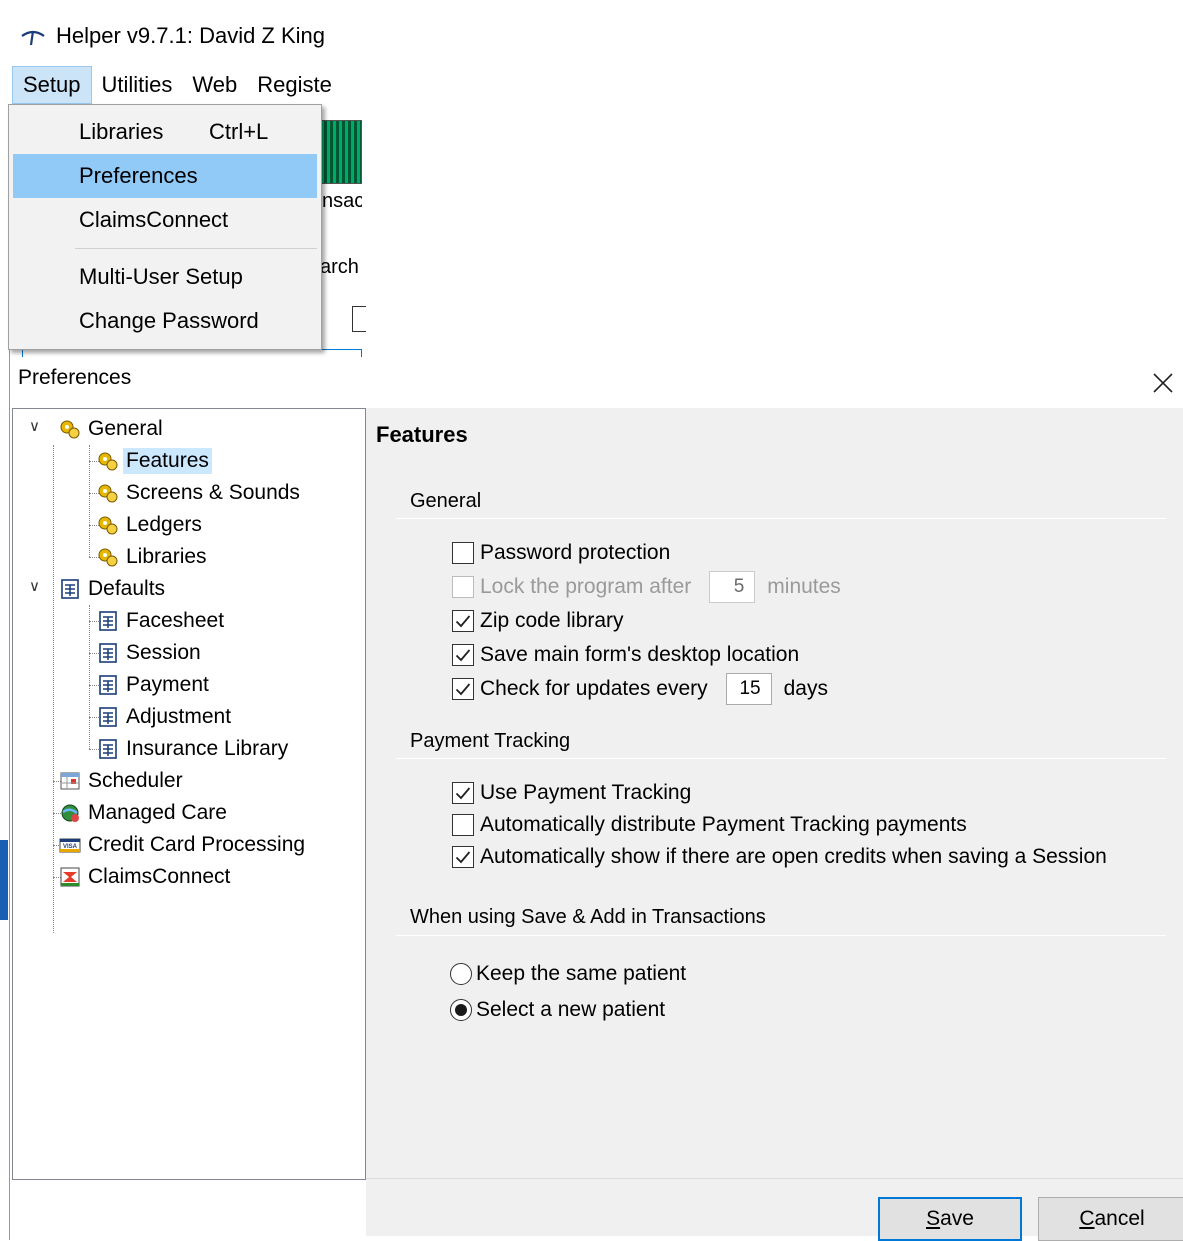  I want to click on zip-code-option: Zip code library, so click(538, 621).